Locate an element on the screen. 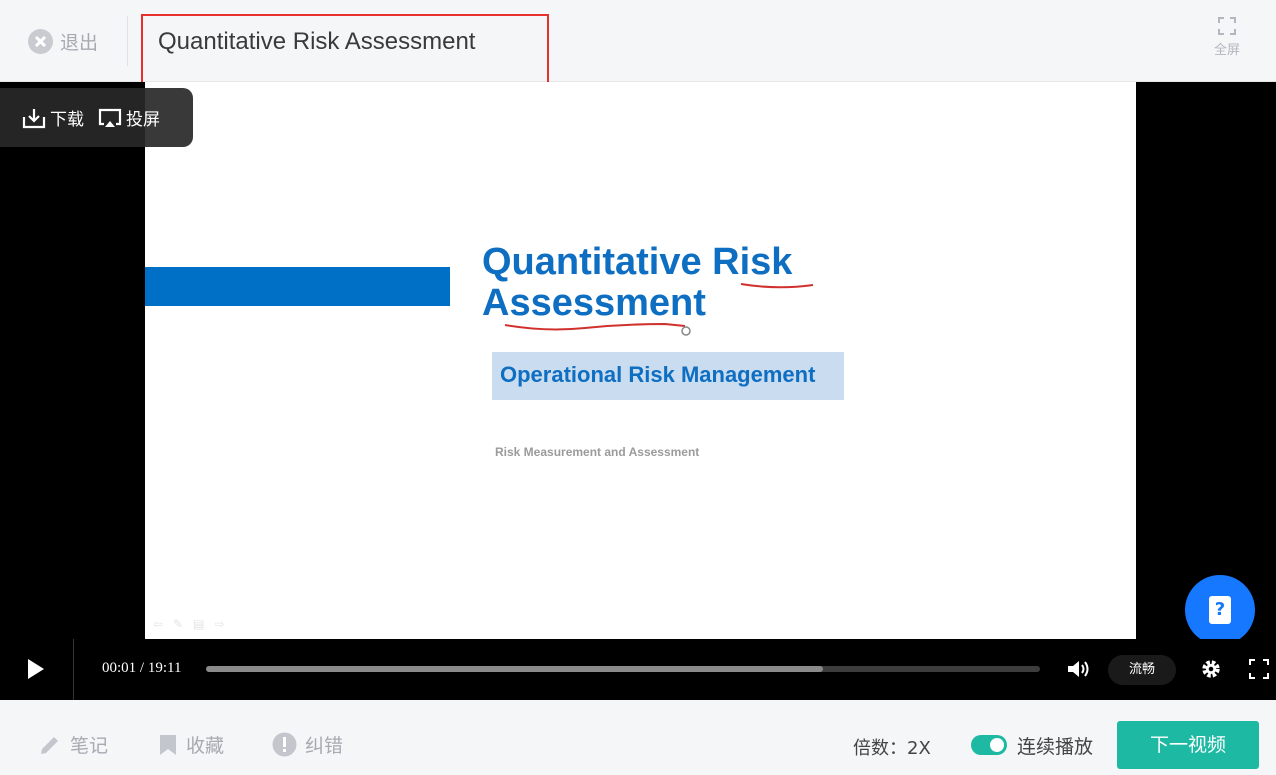 Image resolution: width=1276 pixels, height=775 pixels. buffered-progress is located at coordinates (515, 669).